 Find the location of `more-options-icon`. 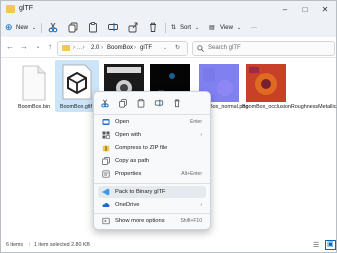

more-options-icon is located at coordinates (106, 221).